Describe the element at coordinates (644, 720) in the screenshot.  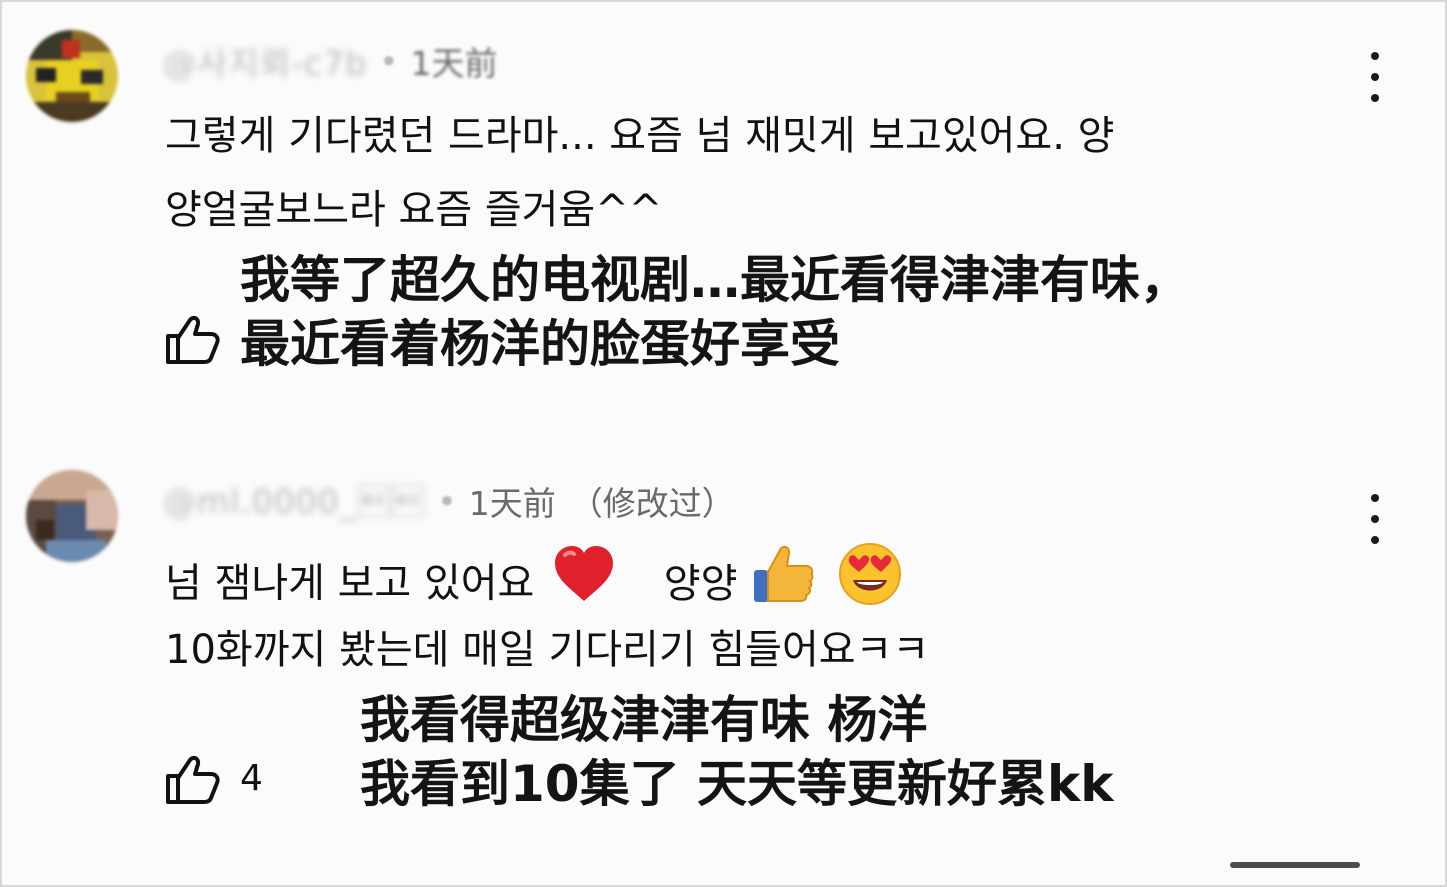
I see `translation-line: 我看得超级津津有味 杨洋` at that location.